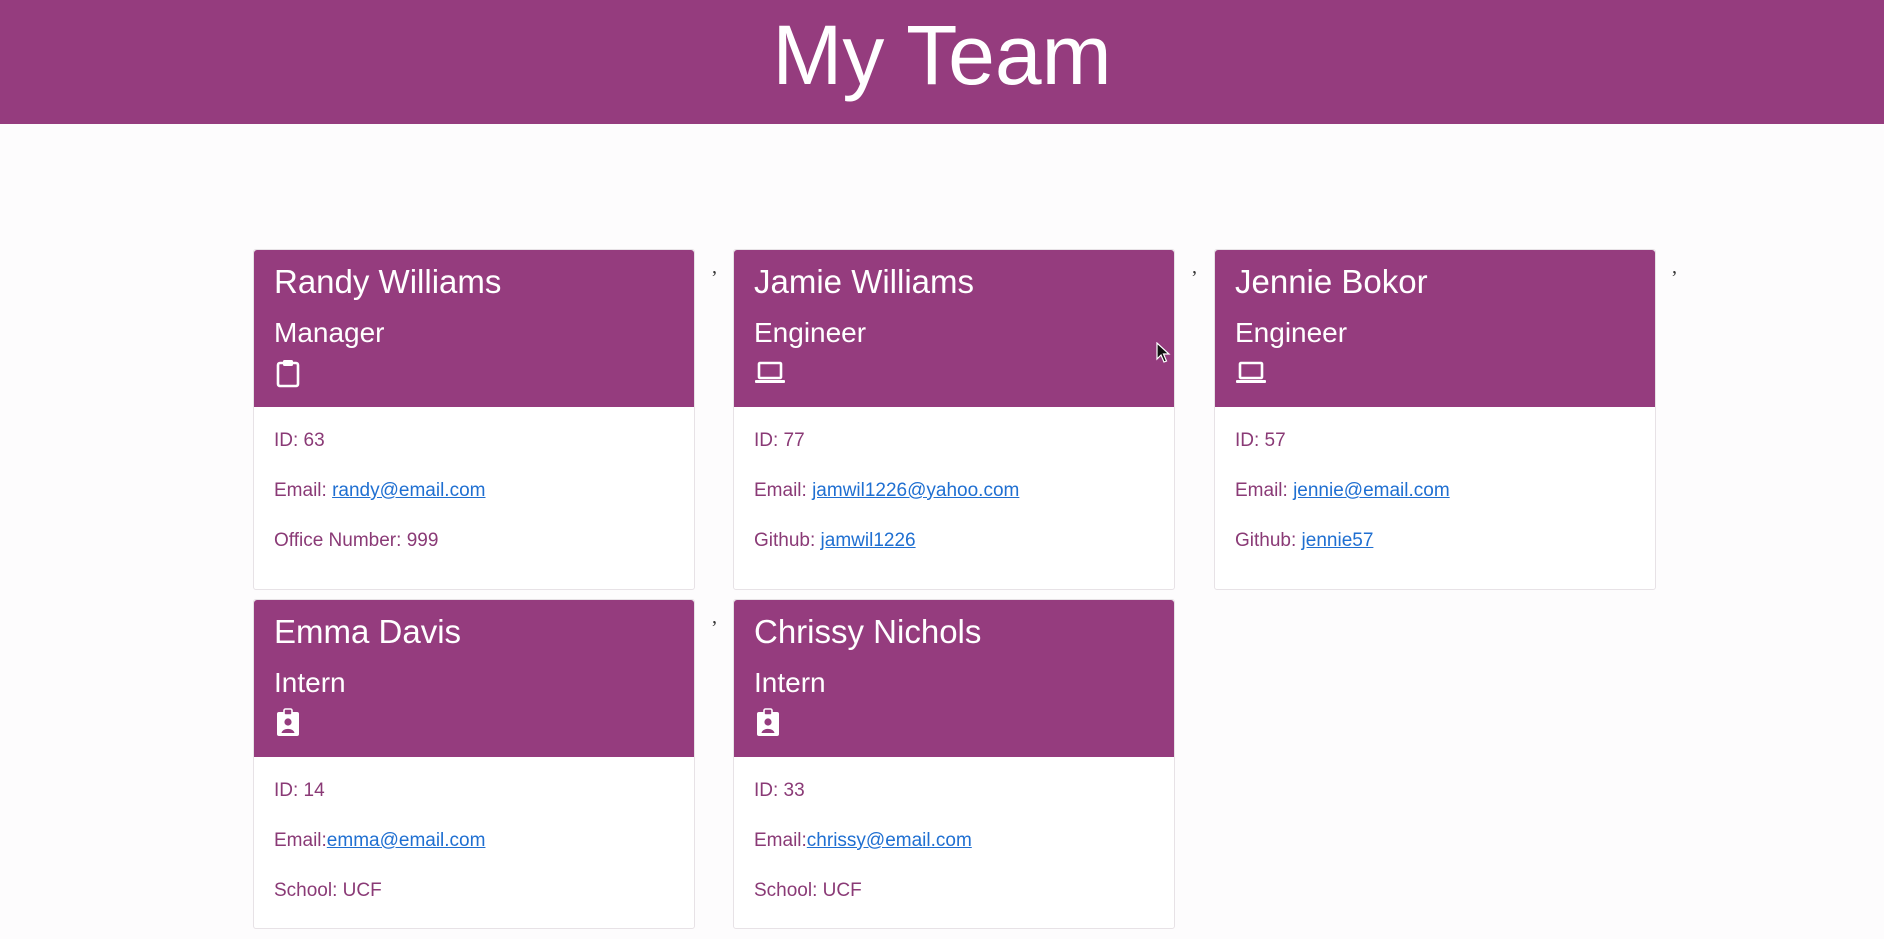 This screenshot has height=939, width=1884. Describe the element at coordinates (954, 678) in the screenshot. I see `card-header: Chrissy Nichols Intern` at that location.